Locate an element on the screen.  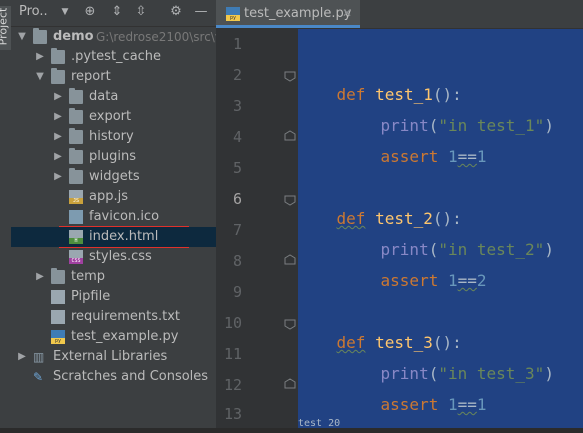
tree-item-requirements: requirements.txt is located at coordinates (113, 317).